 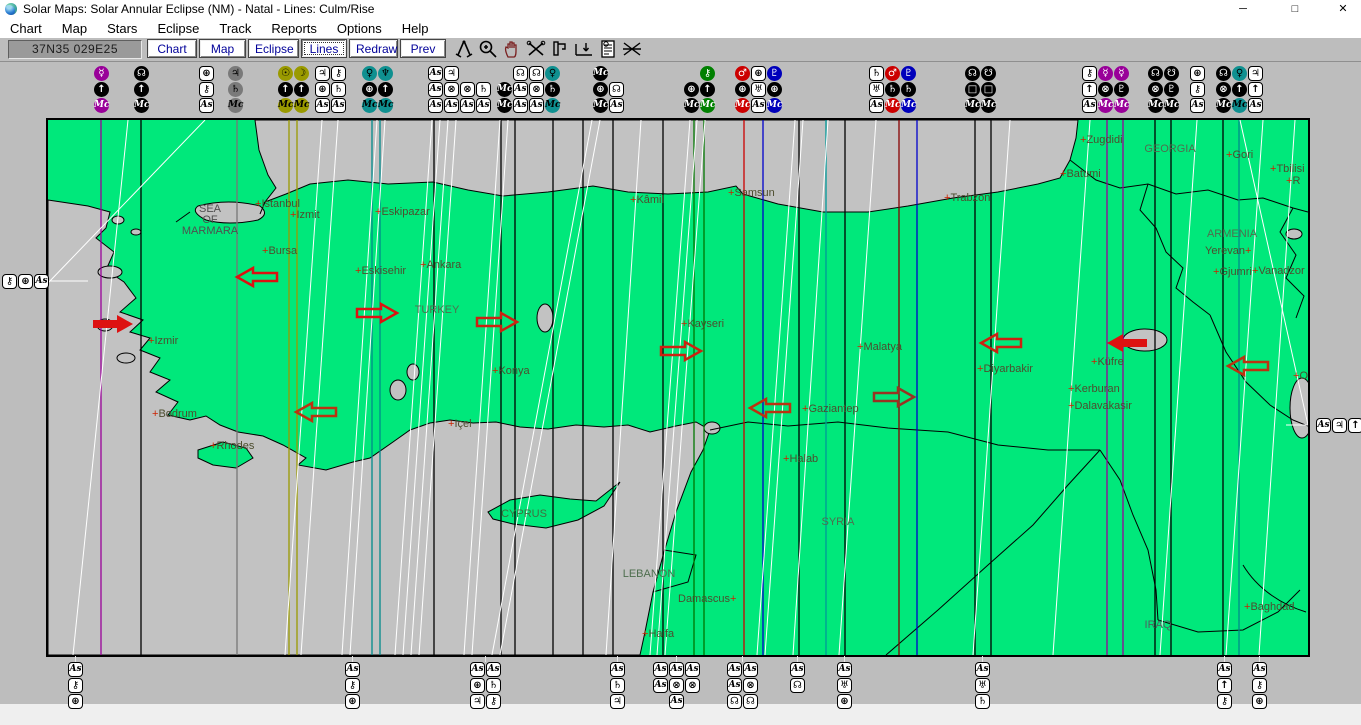 What do you see at coordinates (464, 49) in the screenshot?
I see `dividers-tool-icon` at bounding box center [464, 49].